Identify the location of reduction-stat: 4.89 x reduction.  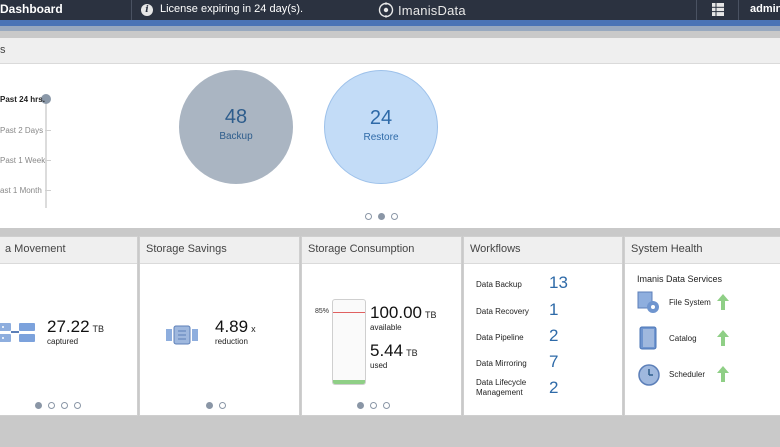
(235, 331).